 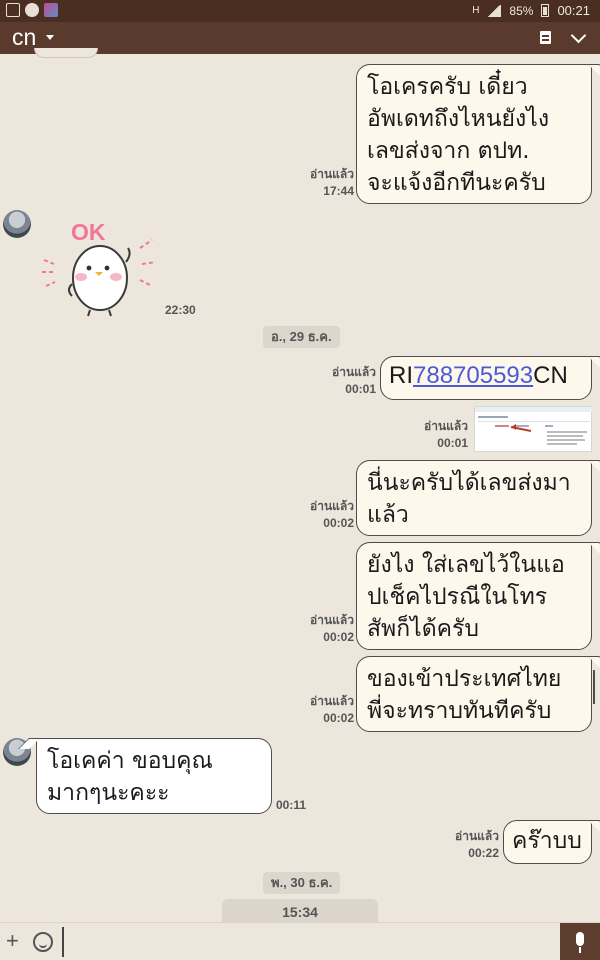 I want to click on screenshot-image-message, so click(x=533, y=429).